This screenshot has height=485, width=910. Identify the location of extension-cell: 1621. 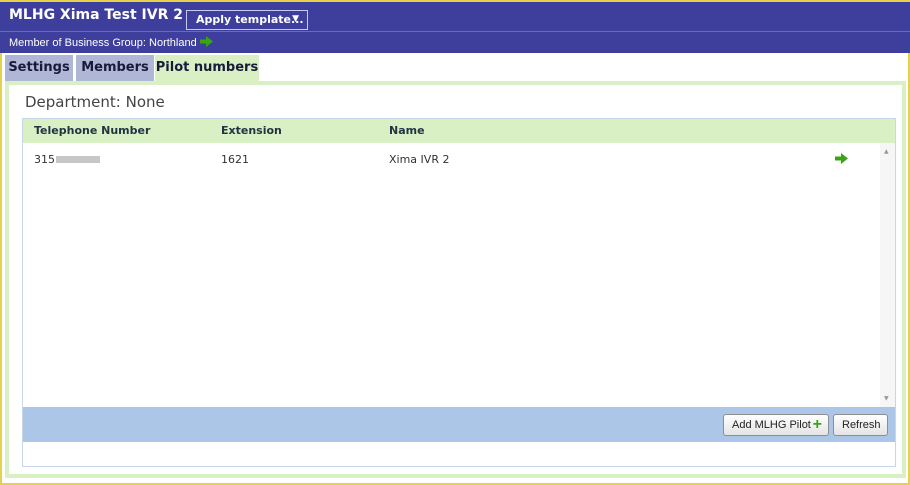
(235, 159).